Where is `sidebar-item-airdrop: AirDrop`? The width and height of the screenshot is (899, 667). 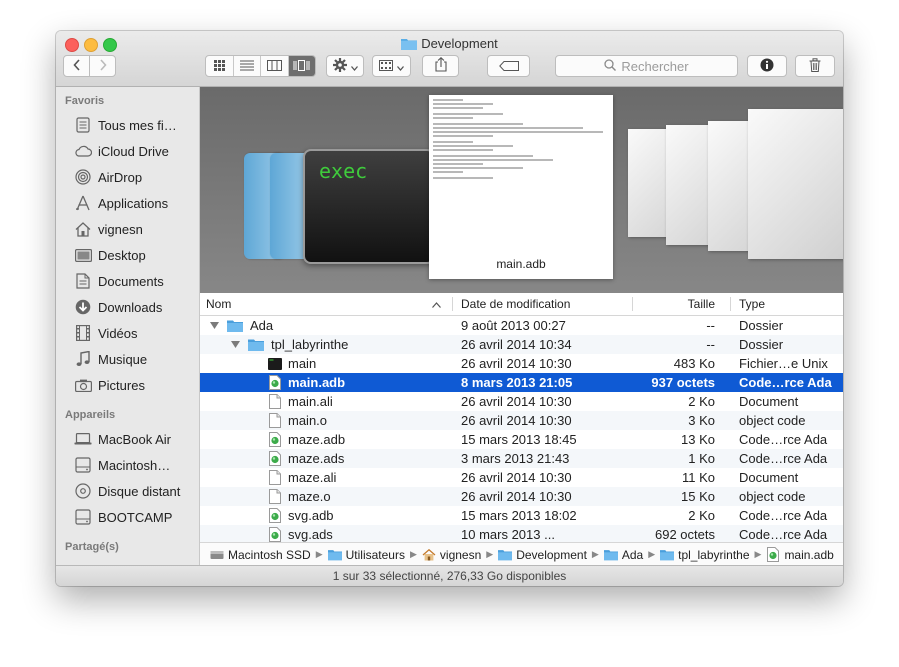 sidebar-item-airdrop: AirDrop is located at coordinates (127, 177).